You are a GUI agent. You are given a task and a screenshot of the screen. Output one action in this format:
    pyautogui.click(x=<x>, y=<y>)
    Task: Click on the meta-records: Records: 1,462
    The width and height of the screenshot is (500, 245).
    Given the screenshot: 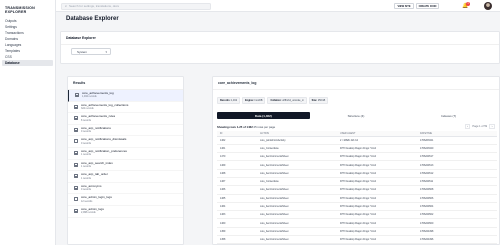 What is the action you would take?
    pyautogui.click(x=229, y=100)
    